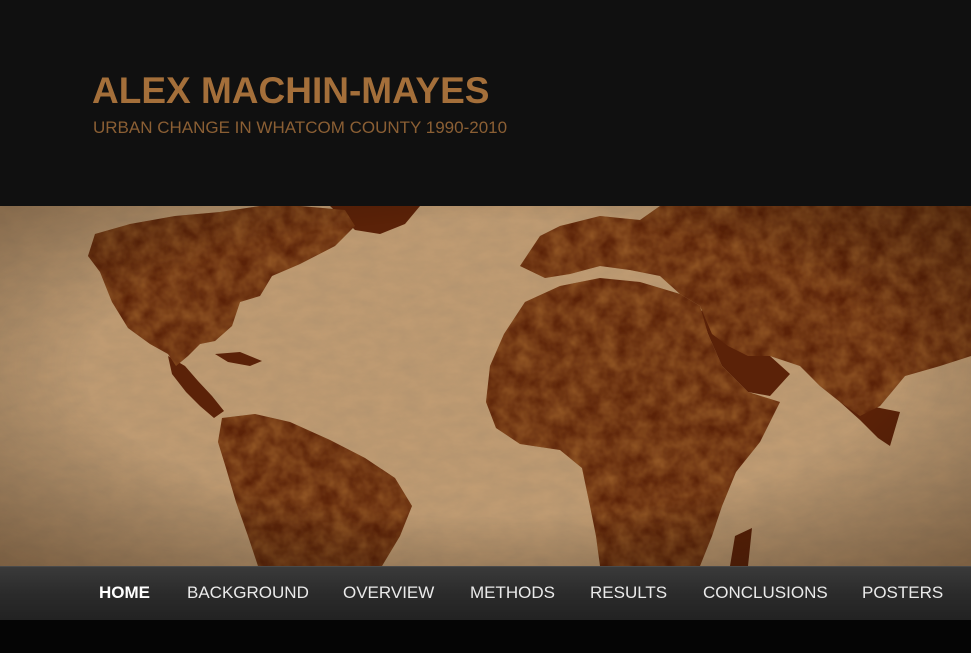 The image size is (971, 653). Describe the element at coordinates (902, 593) in the screenshot. I see `nav-posters: POSTERS` at that location.